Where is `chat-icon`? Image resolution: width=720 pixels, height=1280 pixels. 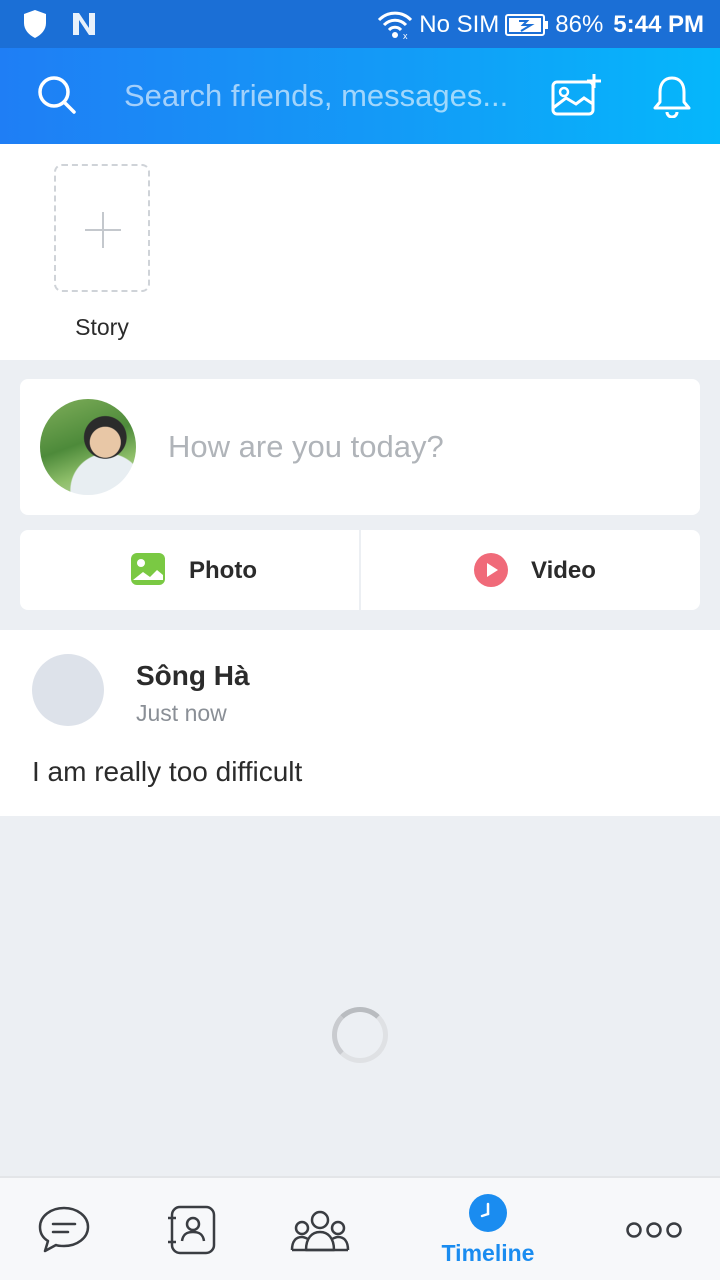
chat-icon is located at coordinates (64, 1229).